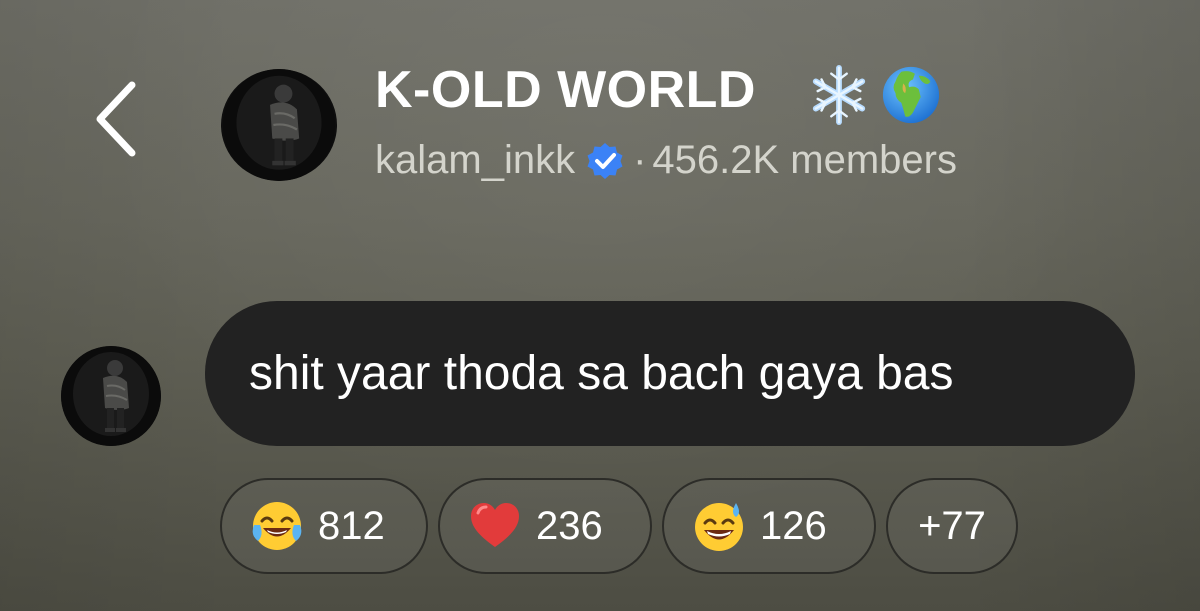  What do you see at coordinates (351, 525) in the screenshot?
I see `reaction-count: 812` at bounding box center [351, 525].